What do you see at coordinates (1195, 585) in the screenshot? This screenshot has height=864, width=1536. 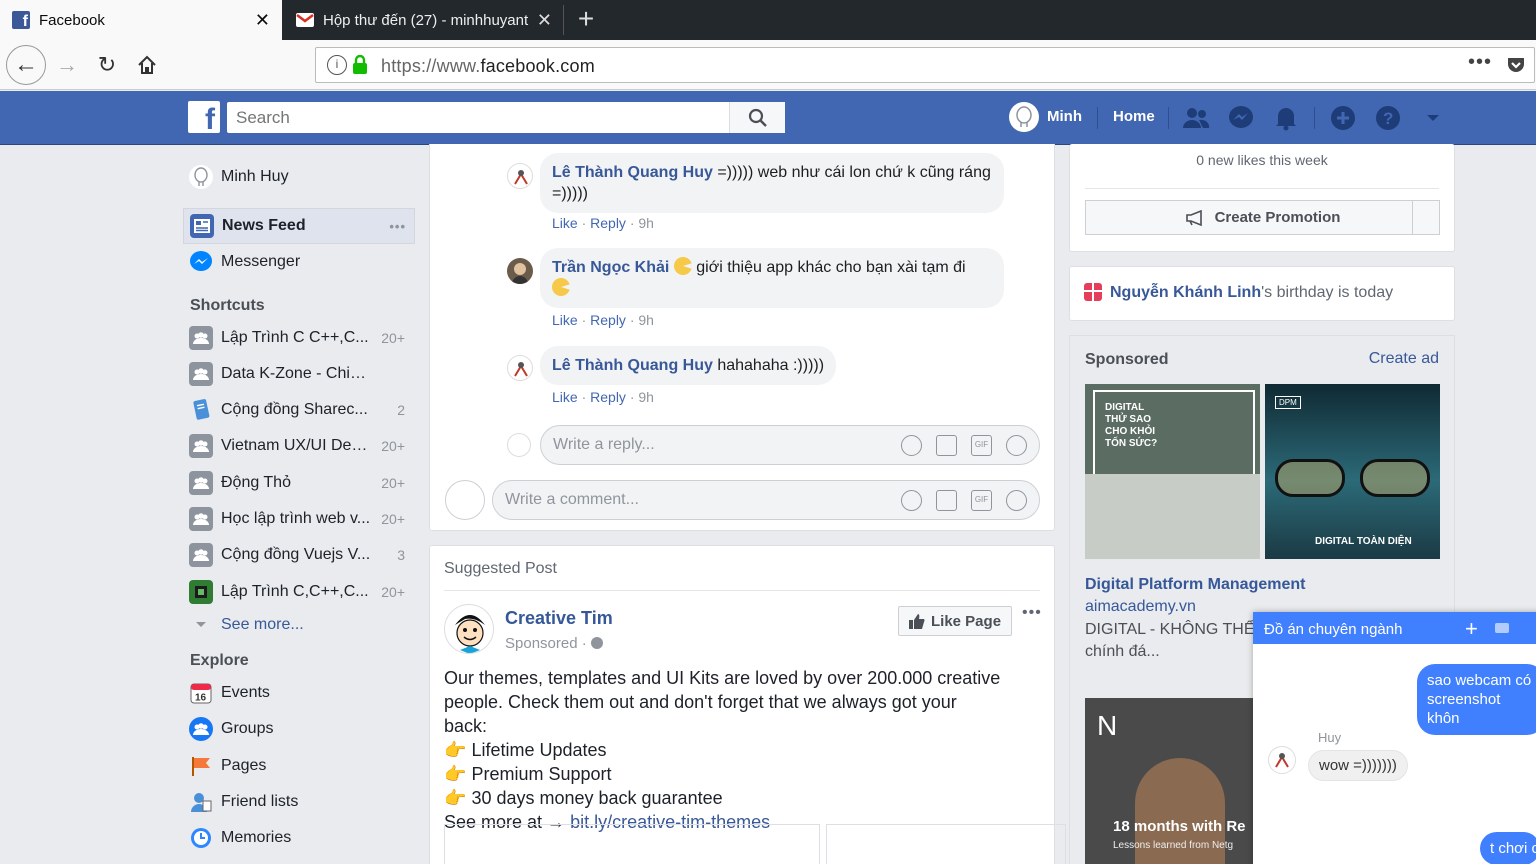 I see `ad-title: Digital Platform Management` at bounding box center [1195, 585].